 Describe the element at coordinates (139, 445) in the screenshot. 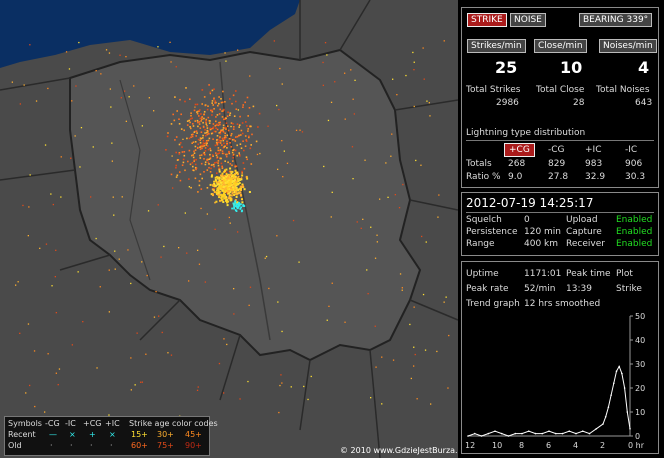

I see `legend-age-60: 60+` at that location.